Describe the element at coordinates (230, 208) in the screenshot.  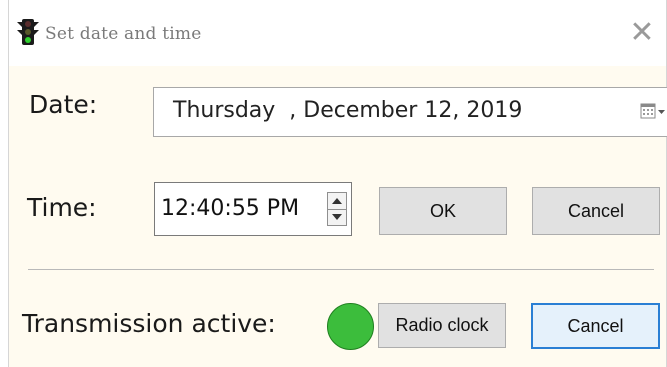
I see `time-value: 12:40:55 PM` at that location.